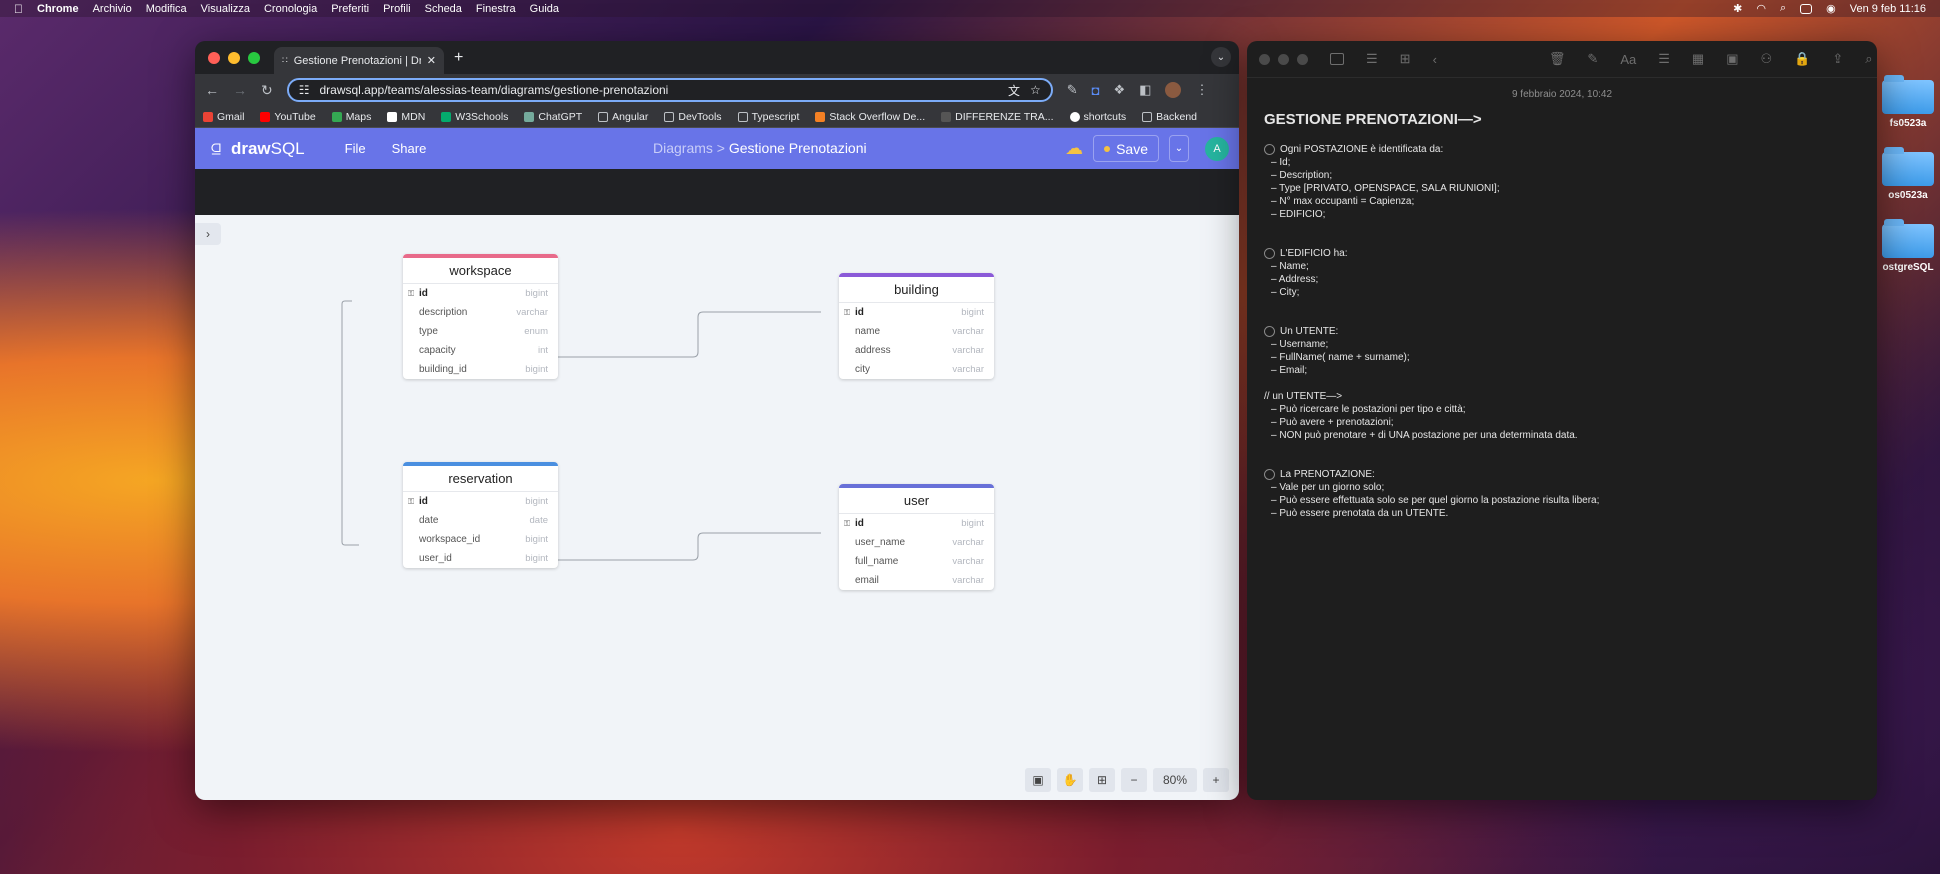 This screenshot has height=874, width=1940. What do you see at coordinates (1072, 90) in the screenshot?
I see `eyedropper-extension-icon: ✎` at bounding box center [1072, 90].